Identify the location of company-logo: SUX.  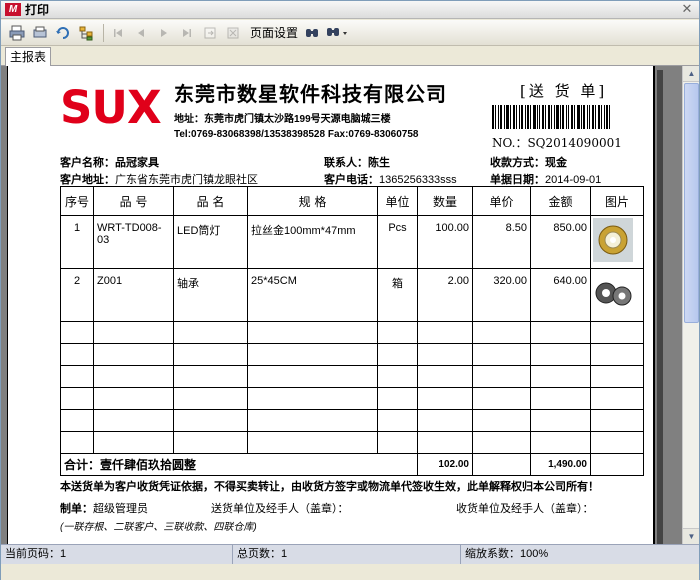
(111, 107).